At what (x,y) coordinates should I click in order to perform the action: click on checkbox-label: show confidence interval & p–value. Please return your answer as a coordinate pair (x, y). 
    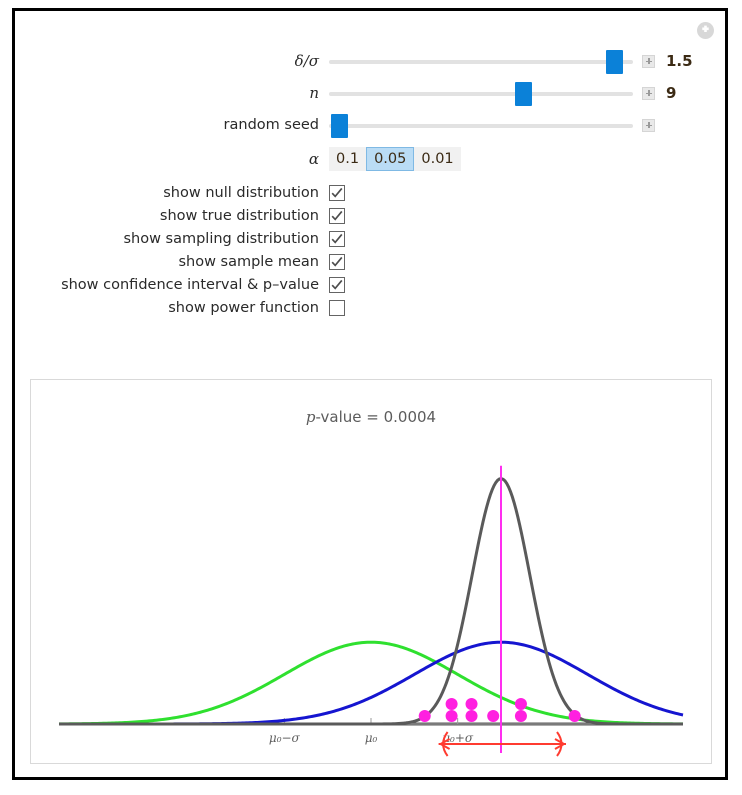
    Looking at the image, I should click on (190, 284).